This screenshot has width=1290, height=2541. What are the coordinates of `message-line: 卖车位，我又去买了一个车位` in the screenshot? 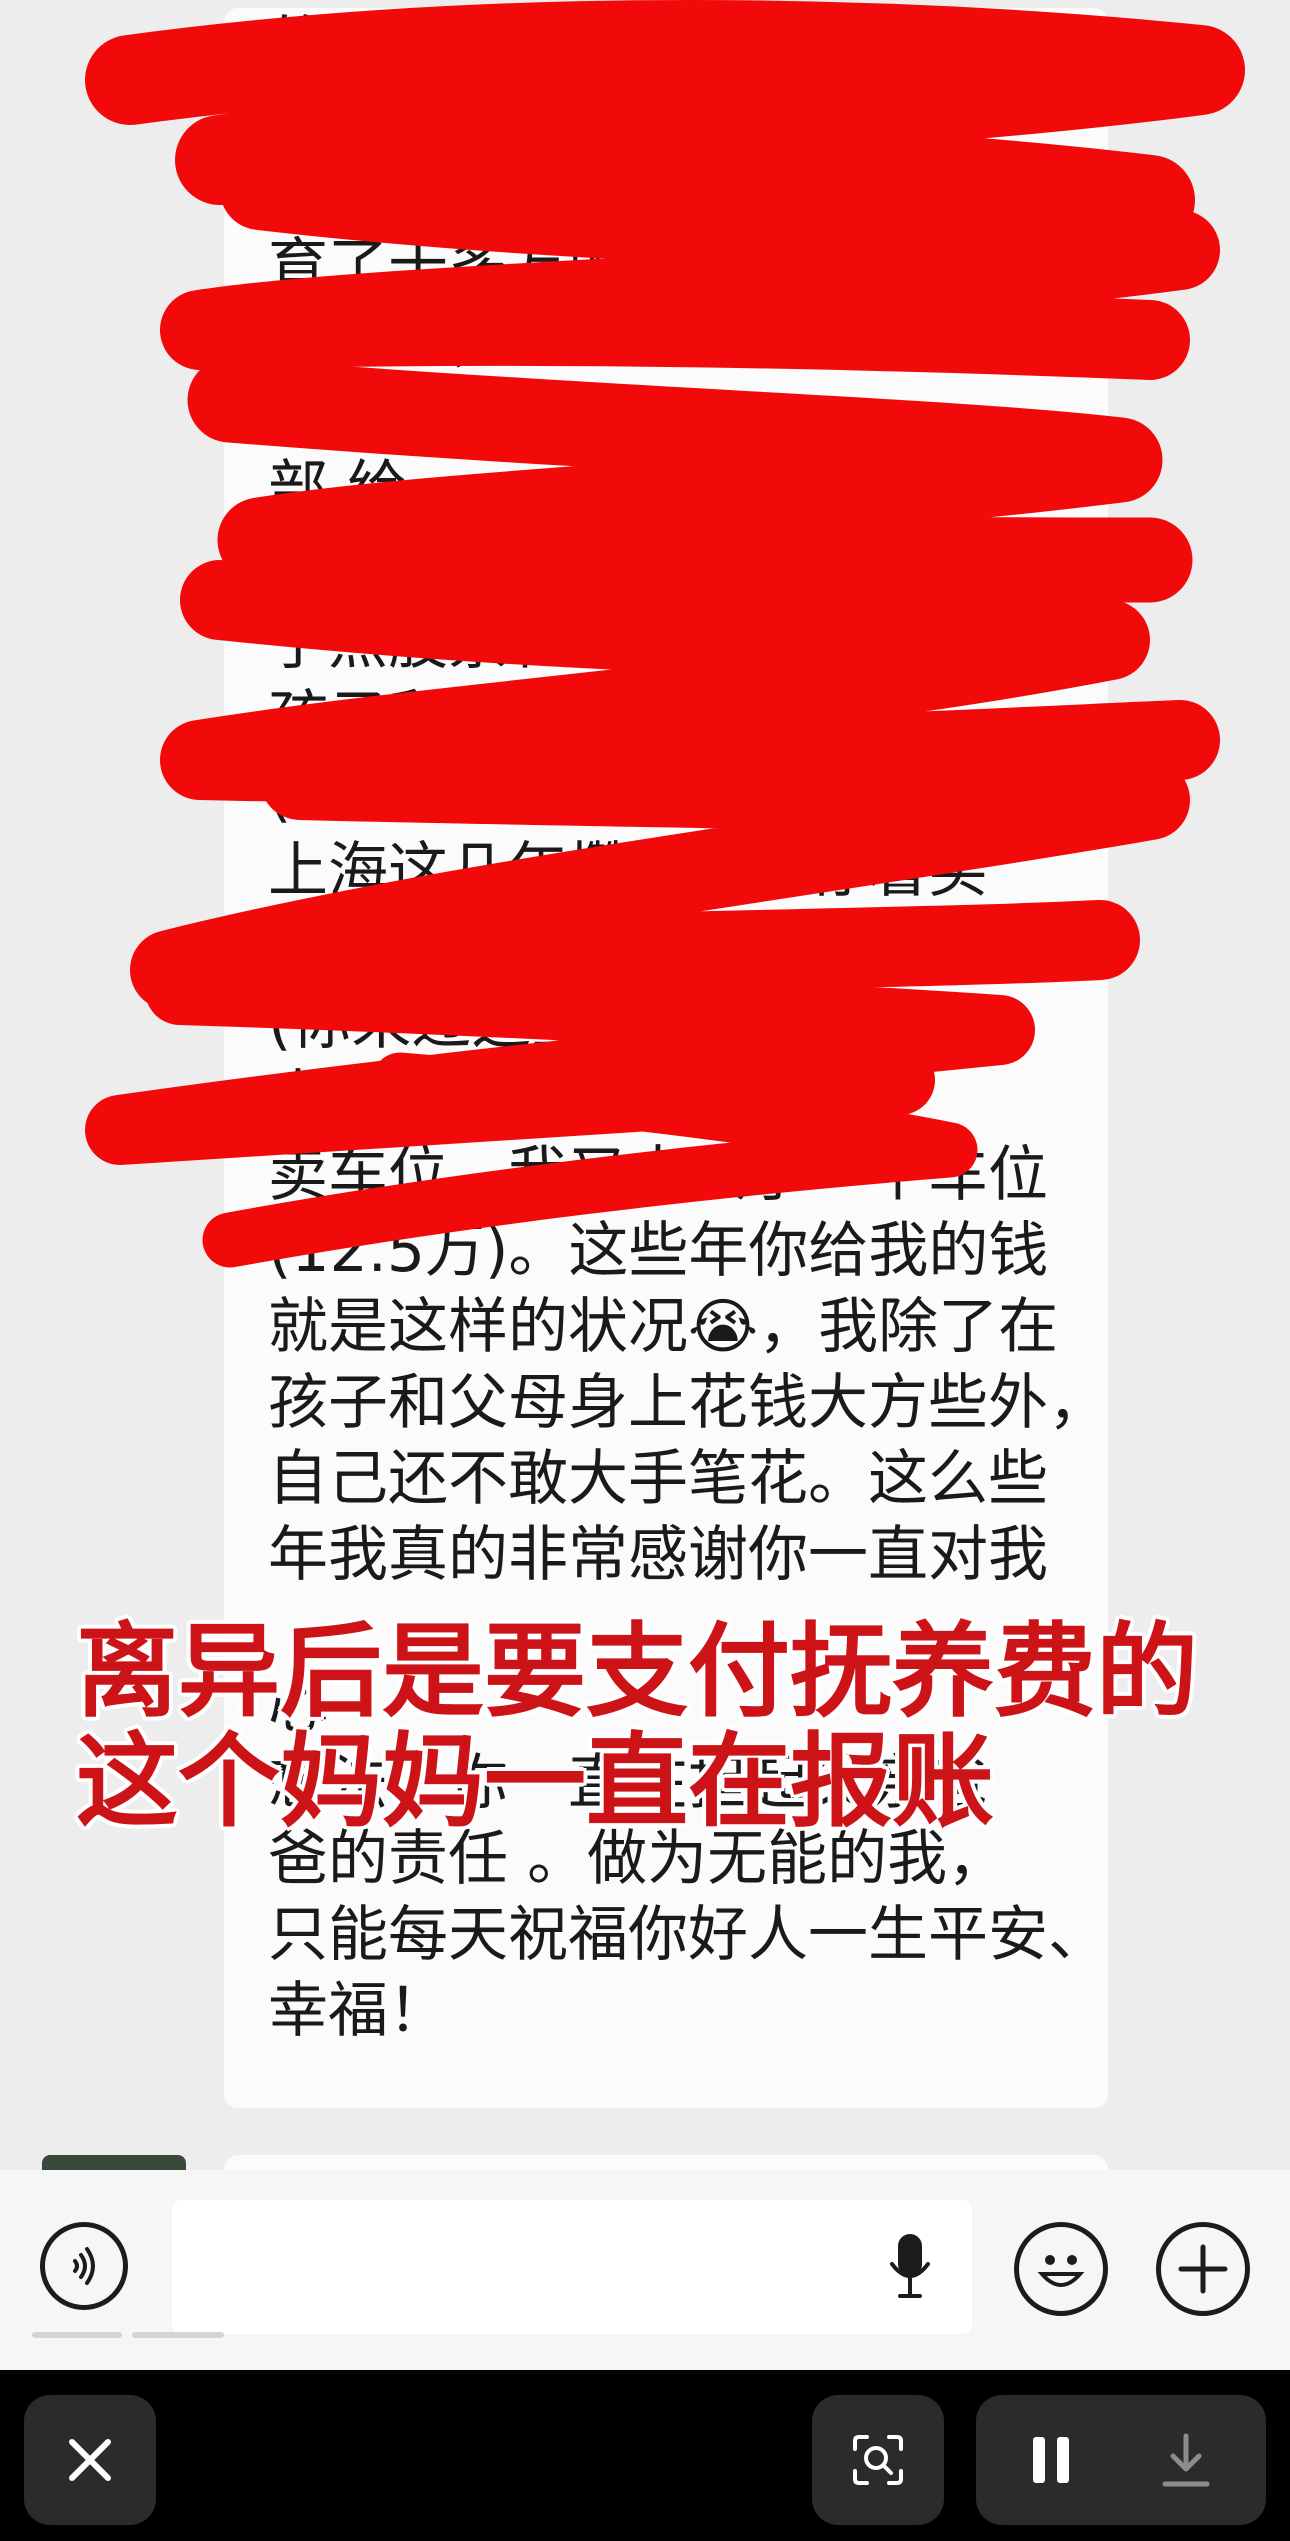 It's located at (658, 1175).